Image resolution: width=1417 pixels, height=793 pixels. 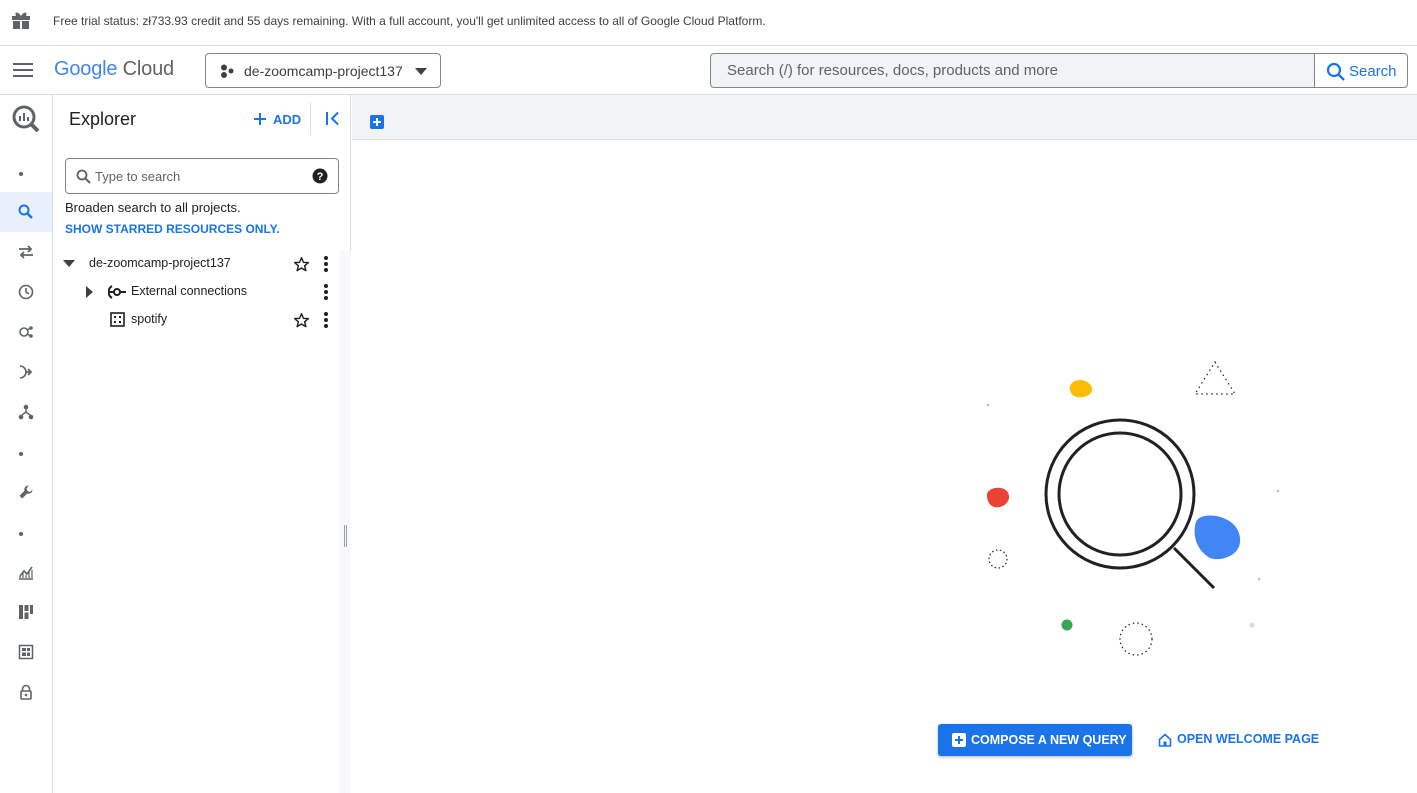 I want to click on workflows-icon, so click(x=26, y=412).